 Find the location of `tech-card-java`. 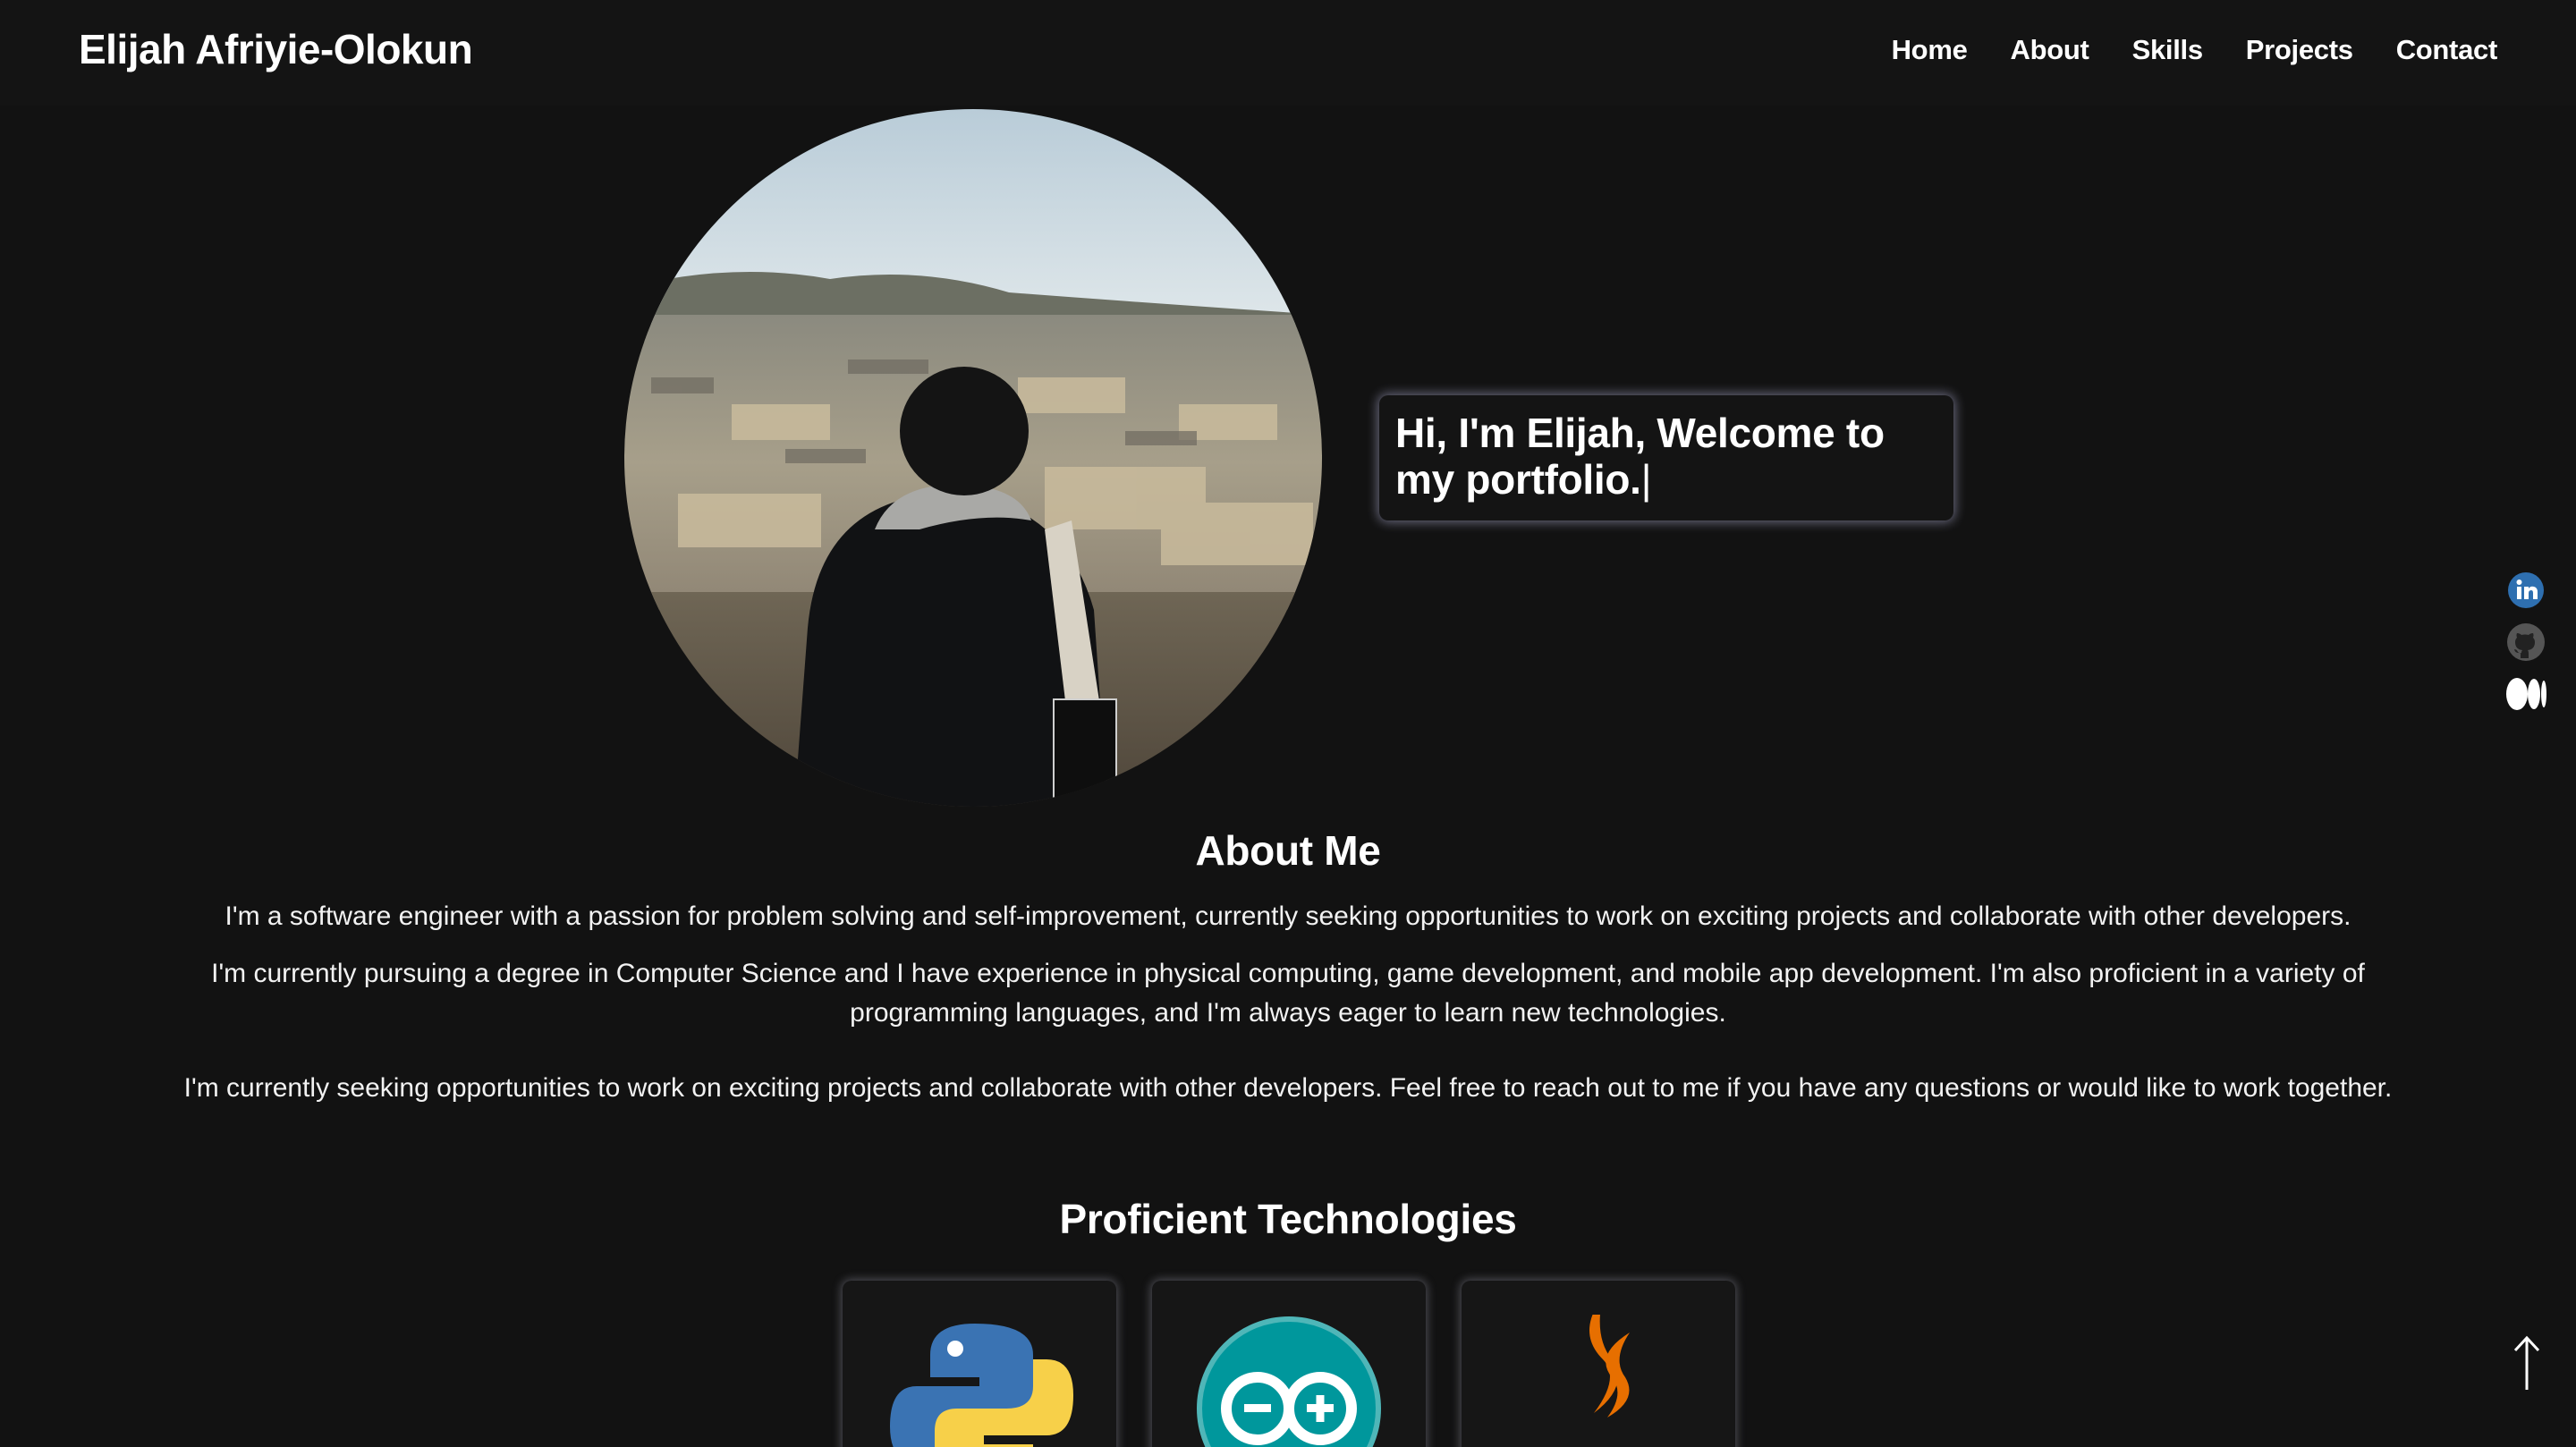

tech-card-java is located at coordinates (1598, 1364).